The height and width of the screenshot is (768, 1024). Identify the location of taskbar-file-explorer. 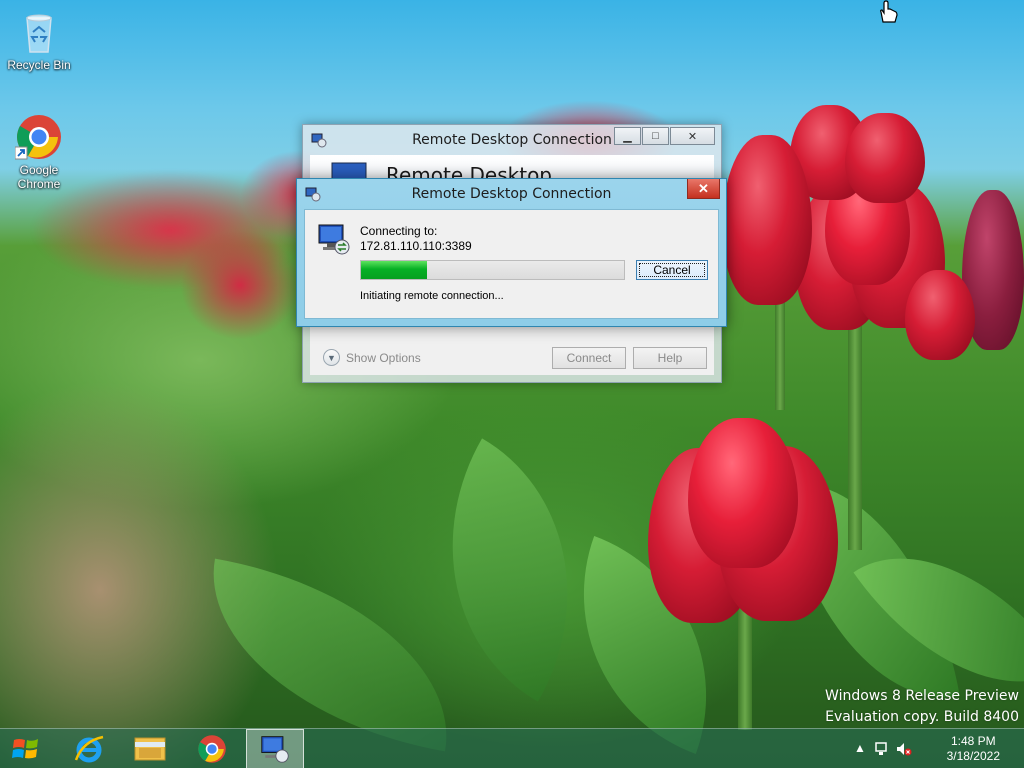
(150, 748).